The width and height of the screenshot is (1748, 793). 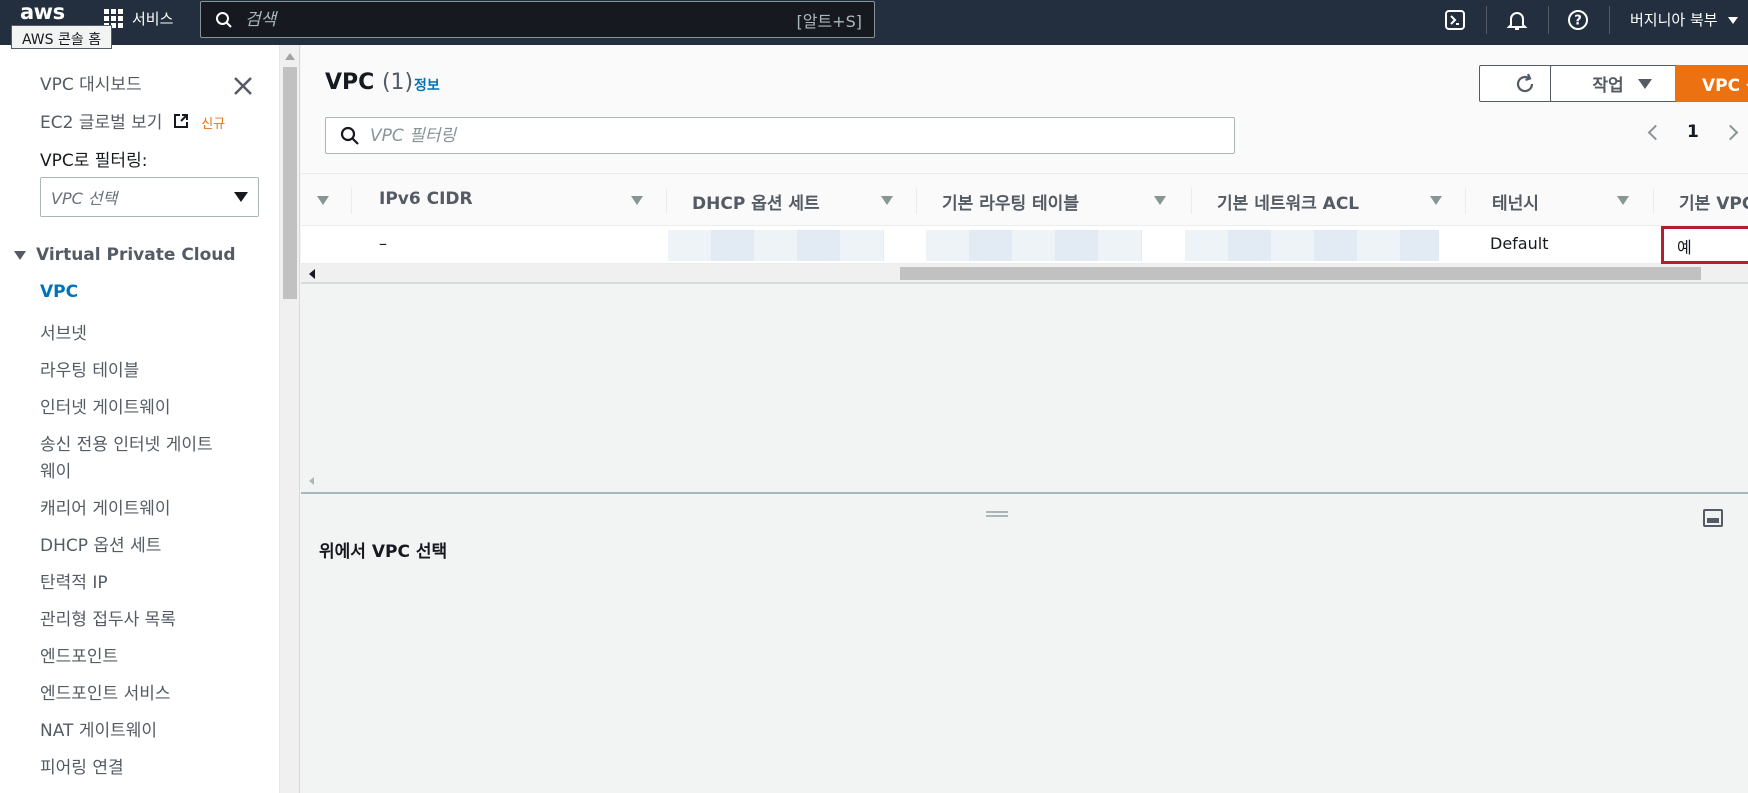 I want to click on services-label: 서비스, so click(x=153, y=19).